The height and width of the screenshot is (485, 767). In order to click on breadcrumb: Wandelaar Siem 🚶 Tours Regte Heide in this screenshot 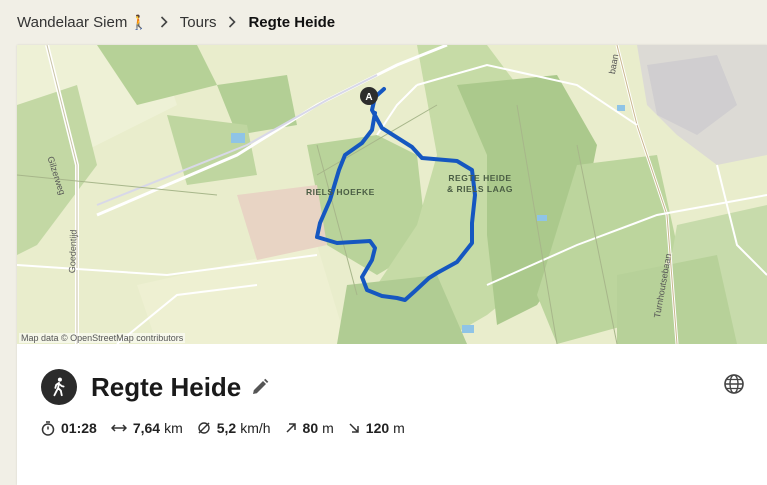, I will do `click(176, 22)`.